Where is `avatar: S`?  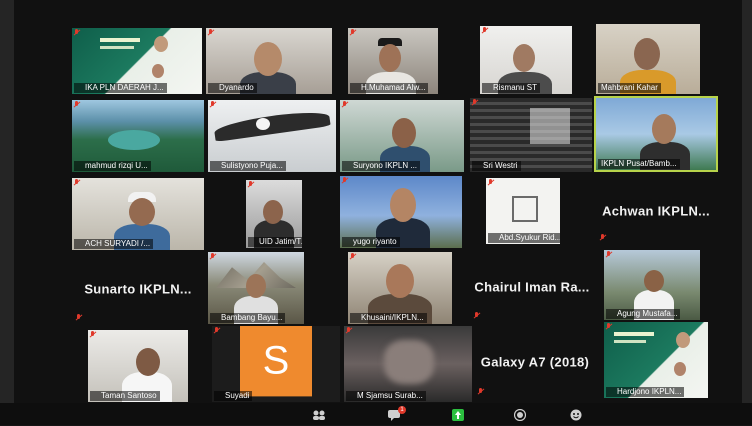 avatar: S is located at coordinates (276, 361).